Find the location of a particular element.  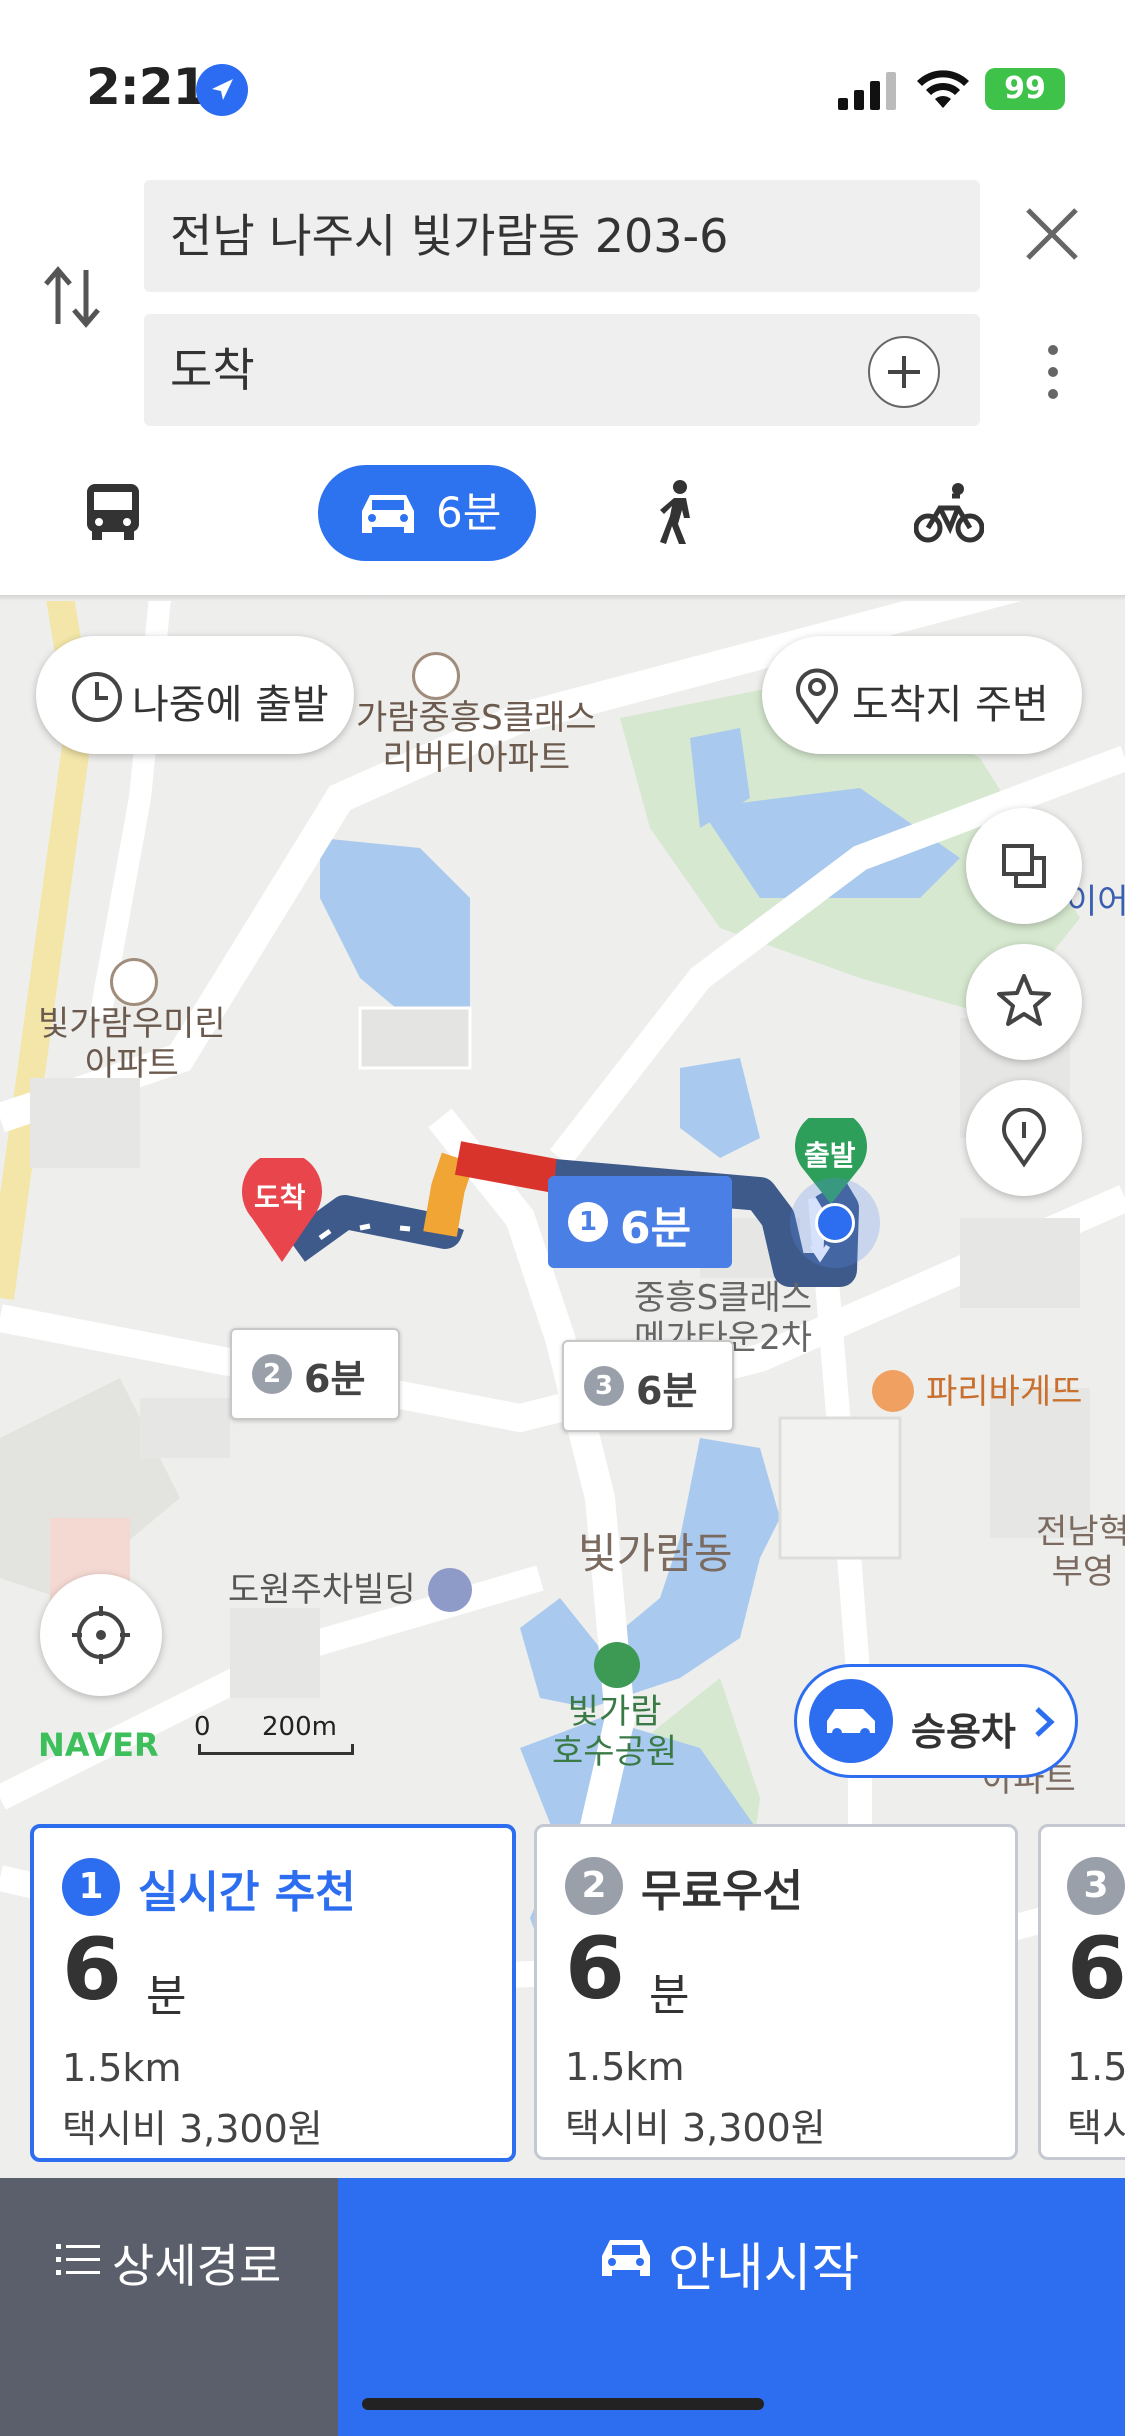

bakery-icon is located at coordinates (893, 1391).